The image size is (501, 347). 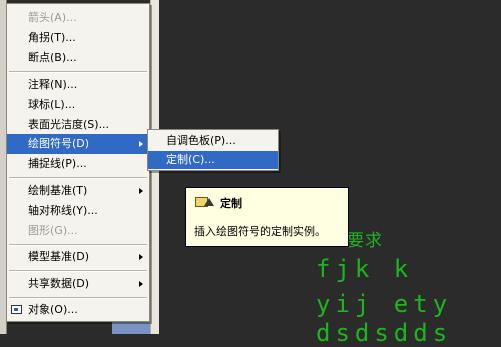 What do you see at coordinates (267, 217) in the screenshot?
I see `tooltip: 定制 插入绘图符号的定制实例。` at bounding box center [267, 217].